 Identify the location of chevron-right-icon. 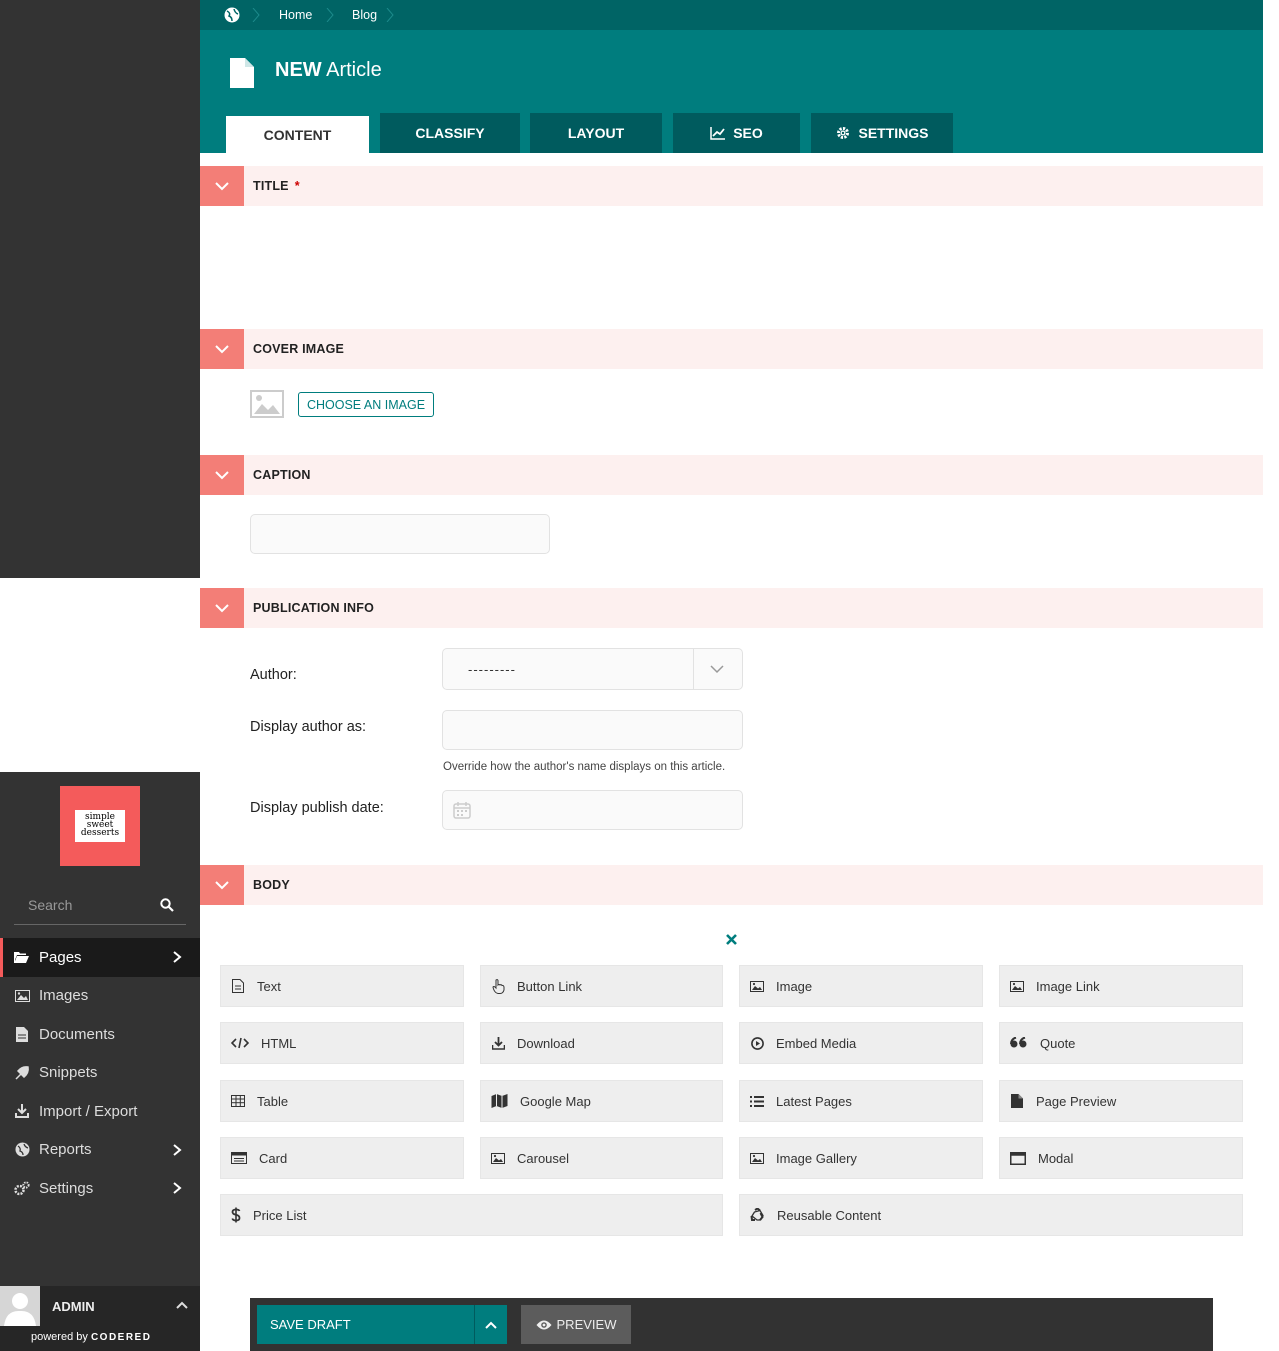
(177, 957).